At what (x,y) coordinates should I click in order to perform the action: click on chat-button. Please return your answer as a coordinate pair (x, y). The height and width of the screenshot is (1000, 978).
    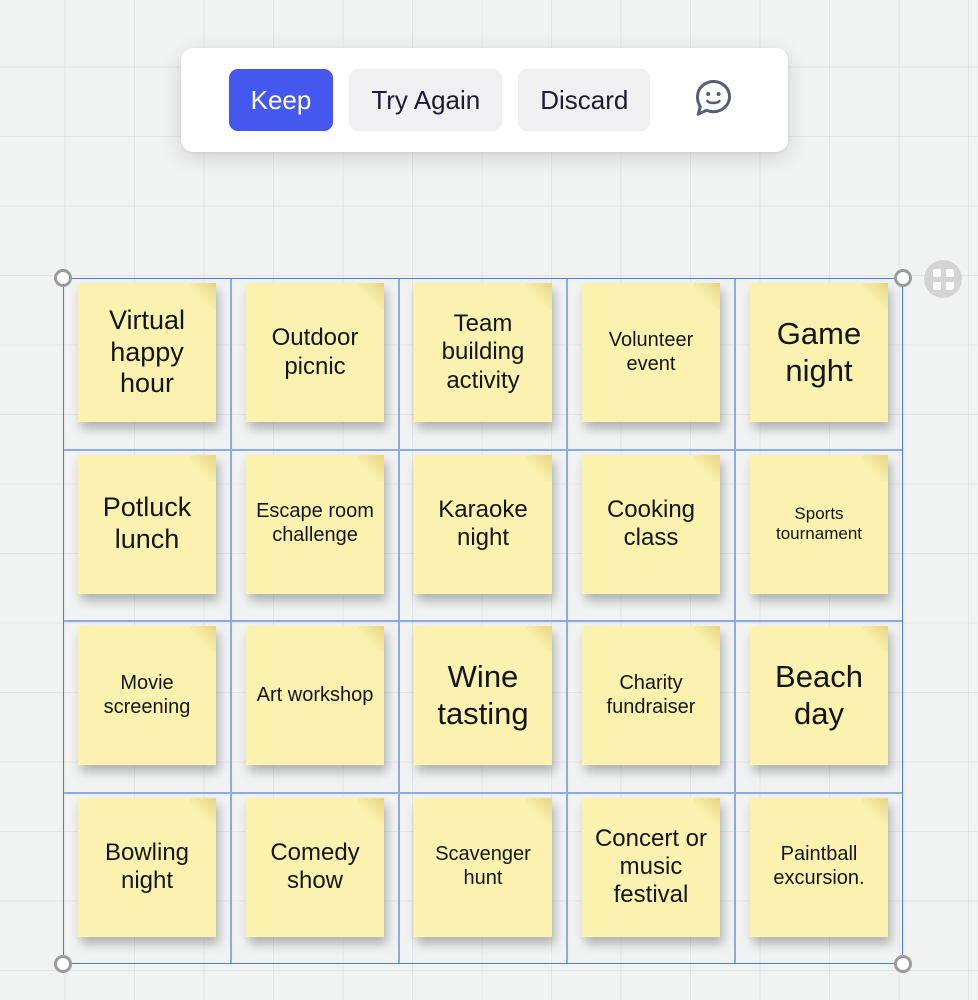
    Looking at the image, I should click on (712, 100).